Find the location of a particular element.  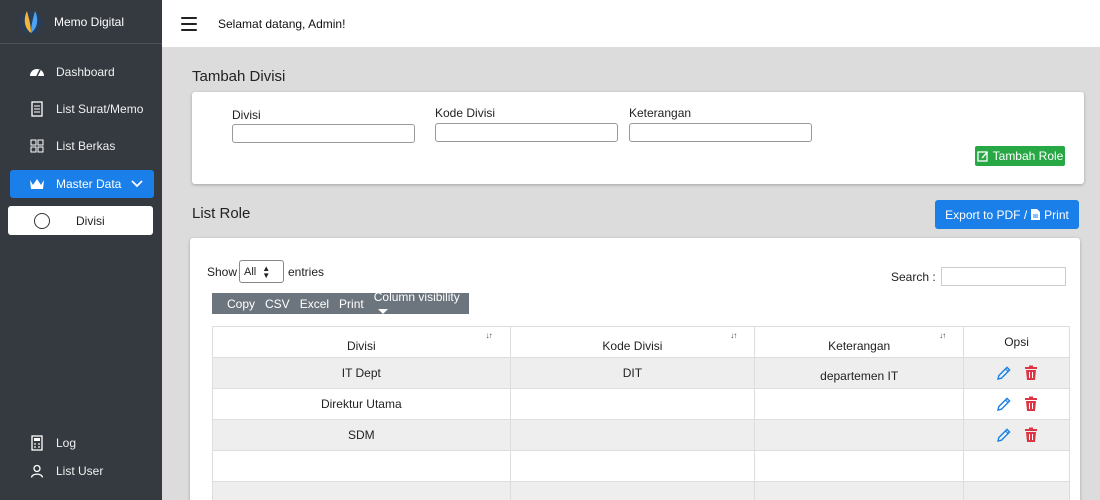

keterangan-input is located at coordinates (720, 132).